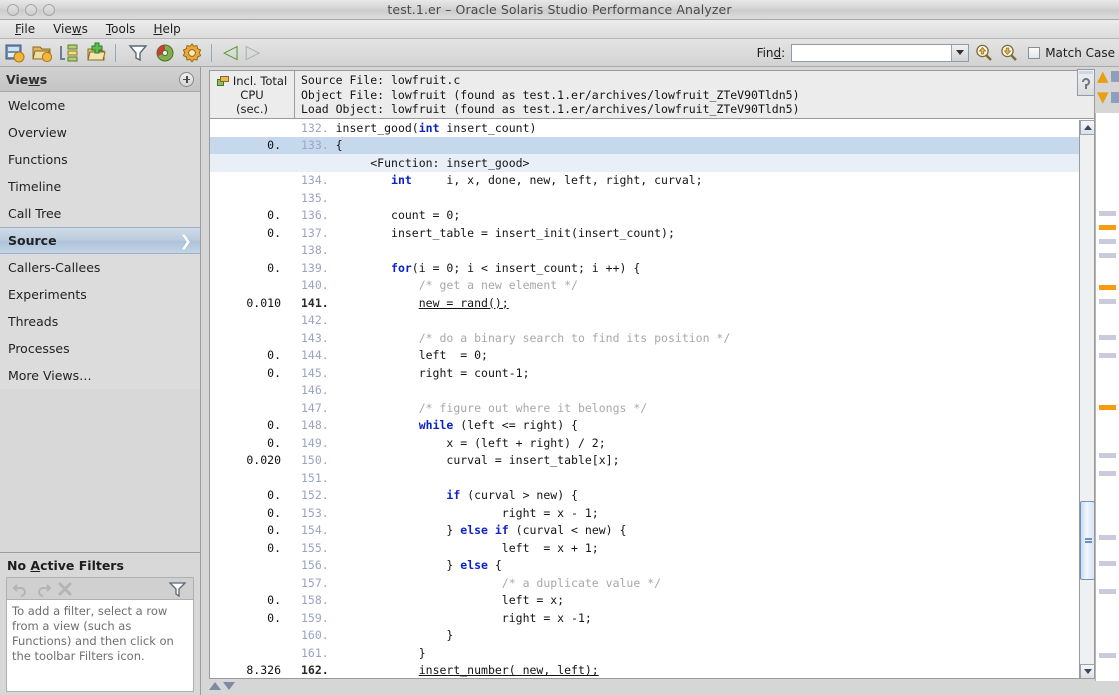 The image size is (1119, 695). What do you see at coordinates (15, 53) in the screenshot?
I see `open-experiment-icon` at bounding box center [15, 53].